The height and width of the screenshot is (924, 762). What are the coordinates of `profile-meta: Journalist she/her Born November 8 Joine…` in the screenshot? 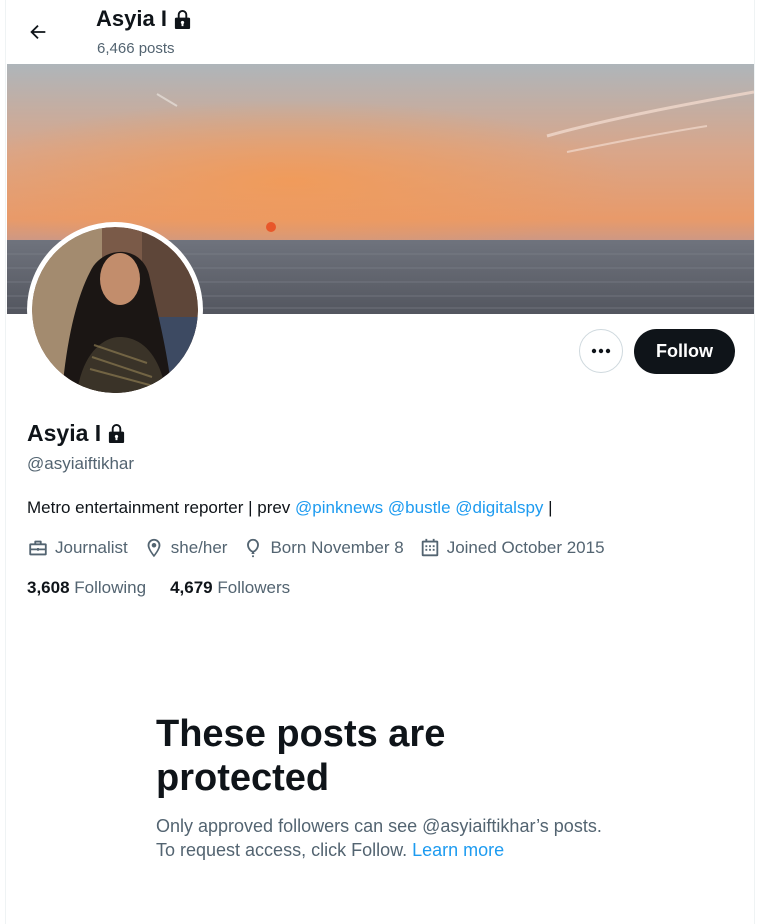 It's located at (323, 548).